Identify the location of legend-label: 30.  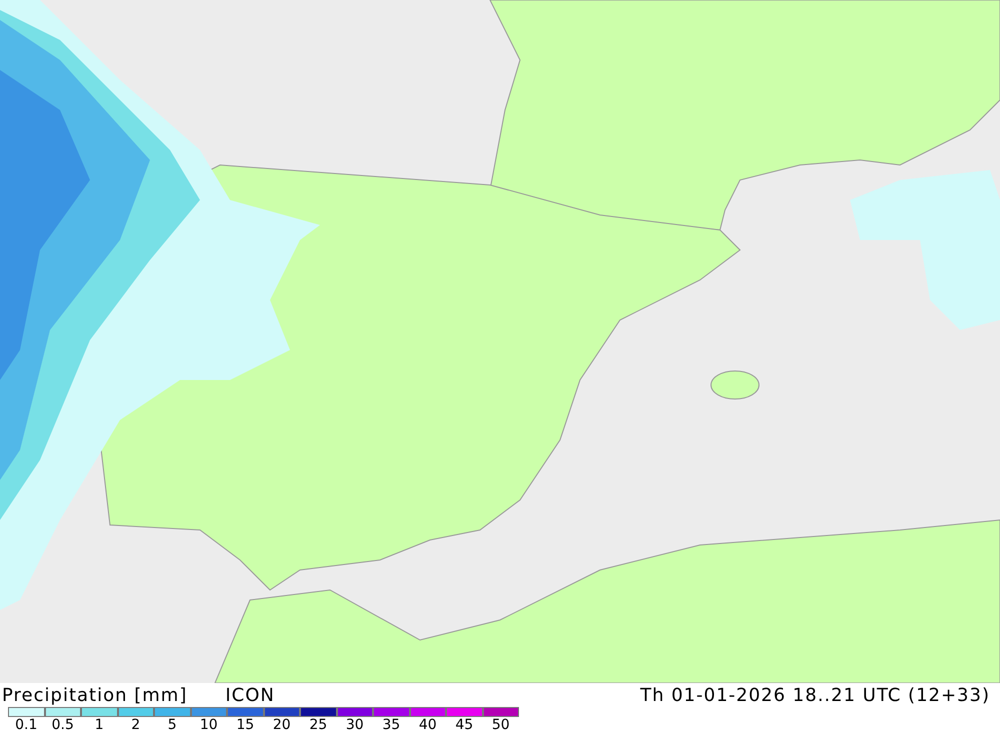
(355, 725).